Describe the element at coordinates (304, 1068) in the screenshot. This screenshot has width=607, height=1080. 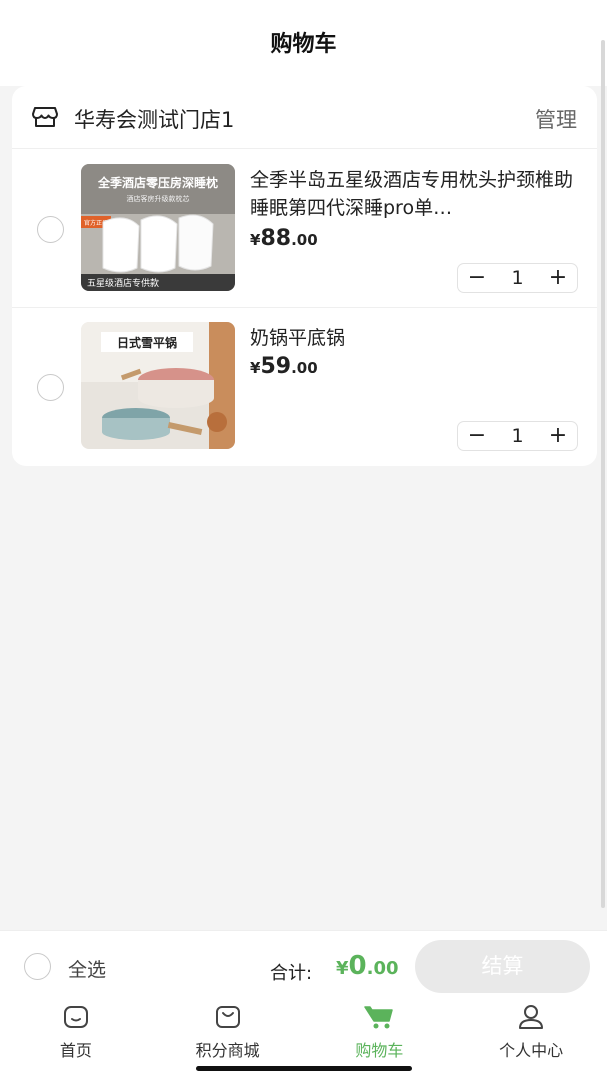
I see `home-indicator` at that location.